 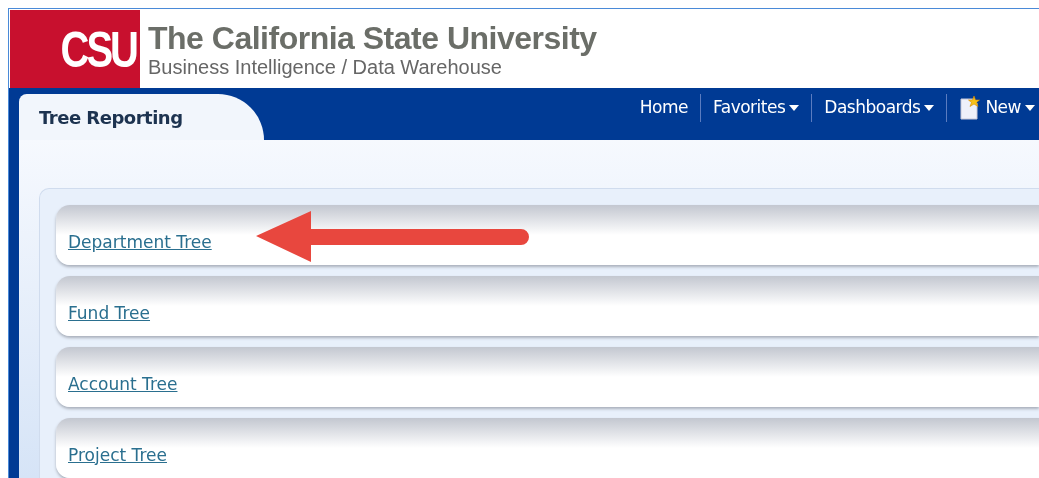 What do you see at coordinates (98, 49) in the screenshot?
I see `logo: CSU` at bounding box center [98, 49].